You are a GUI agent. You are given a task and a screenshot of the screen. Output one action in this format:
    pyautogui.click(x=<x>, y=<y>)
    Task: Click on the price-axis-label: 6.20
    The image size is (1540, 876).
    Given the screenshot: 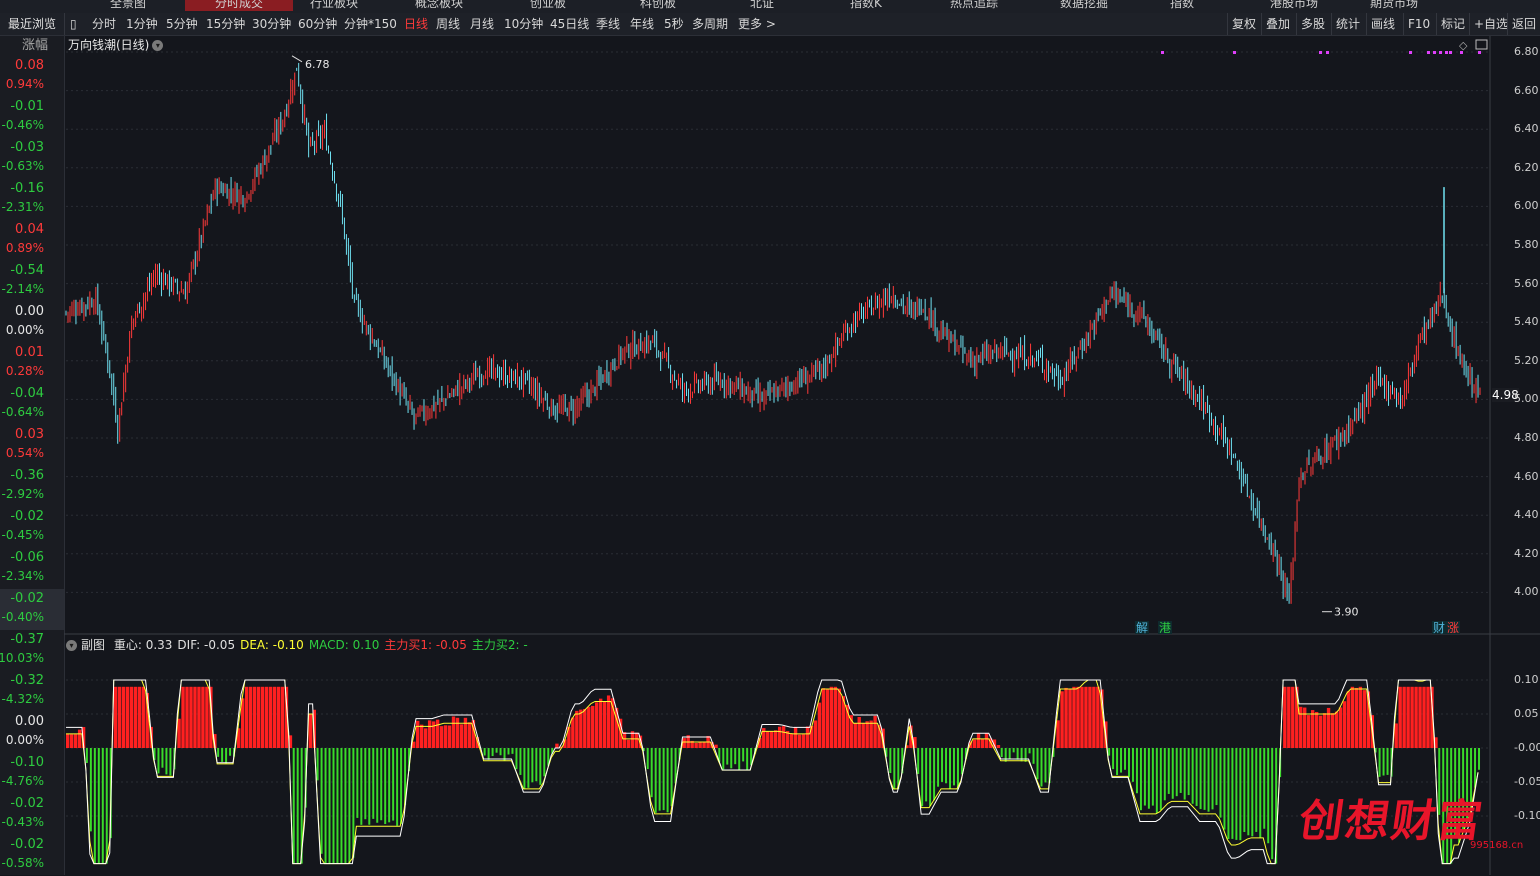 What is the action you would take?
    pyautogui.click(x=1526, y=167)
    